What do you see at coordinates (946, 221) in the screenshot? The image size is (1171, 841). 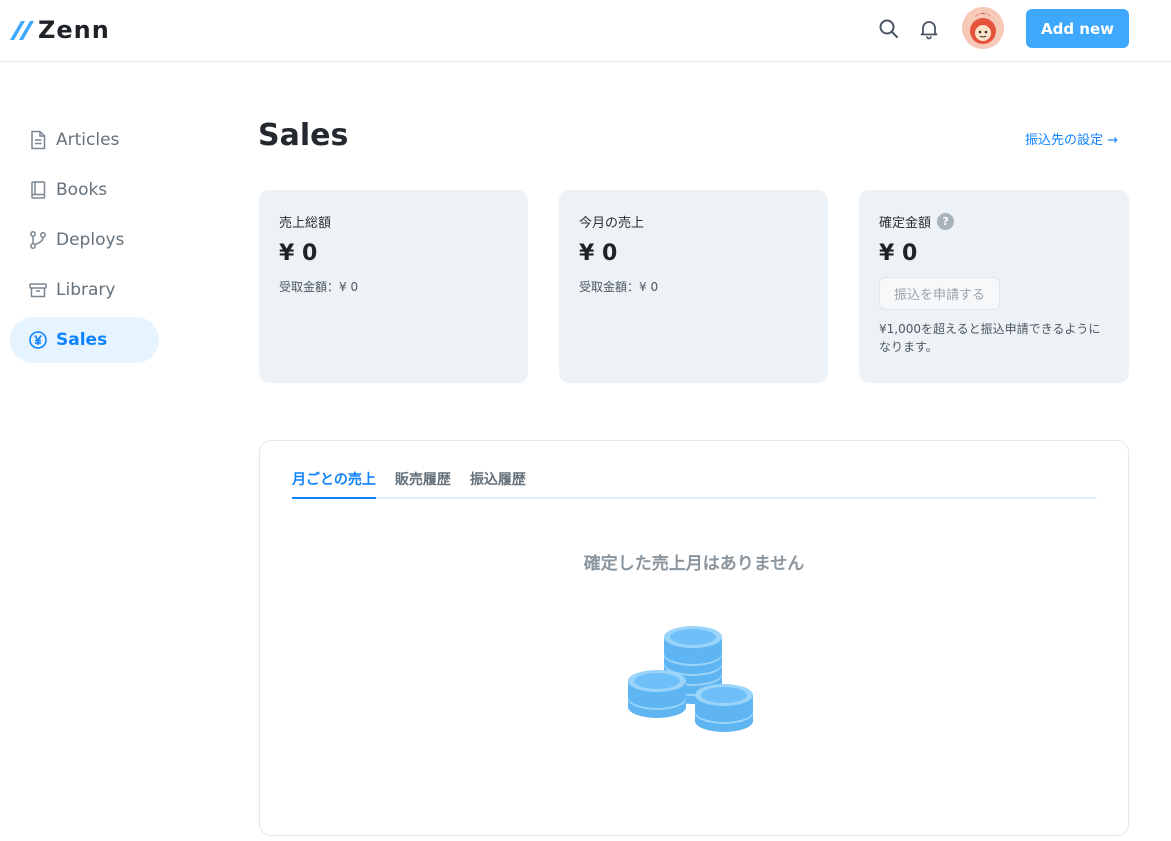 I see `help-icon: ?` at bounding box center [946, 221].